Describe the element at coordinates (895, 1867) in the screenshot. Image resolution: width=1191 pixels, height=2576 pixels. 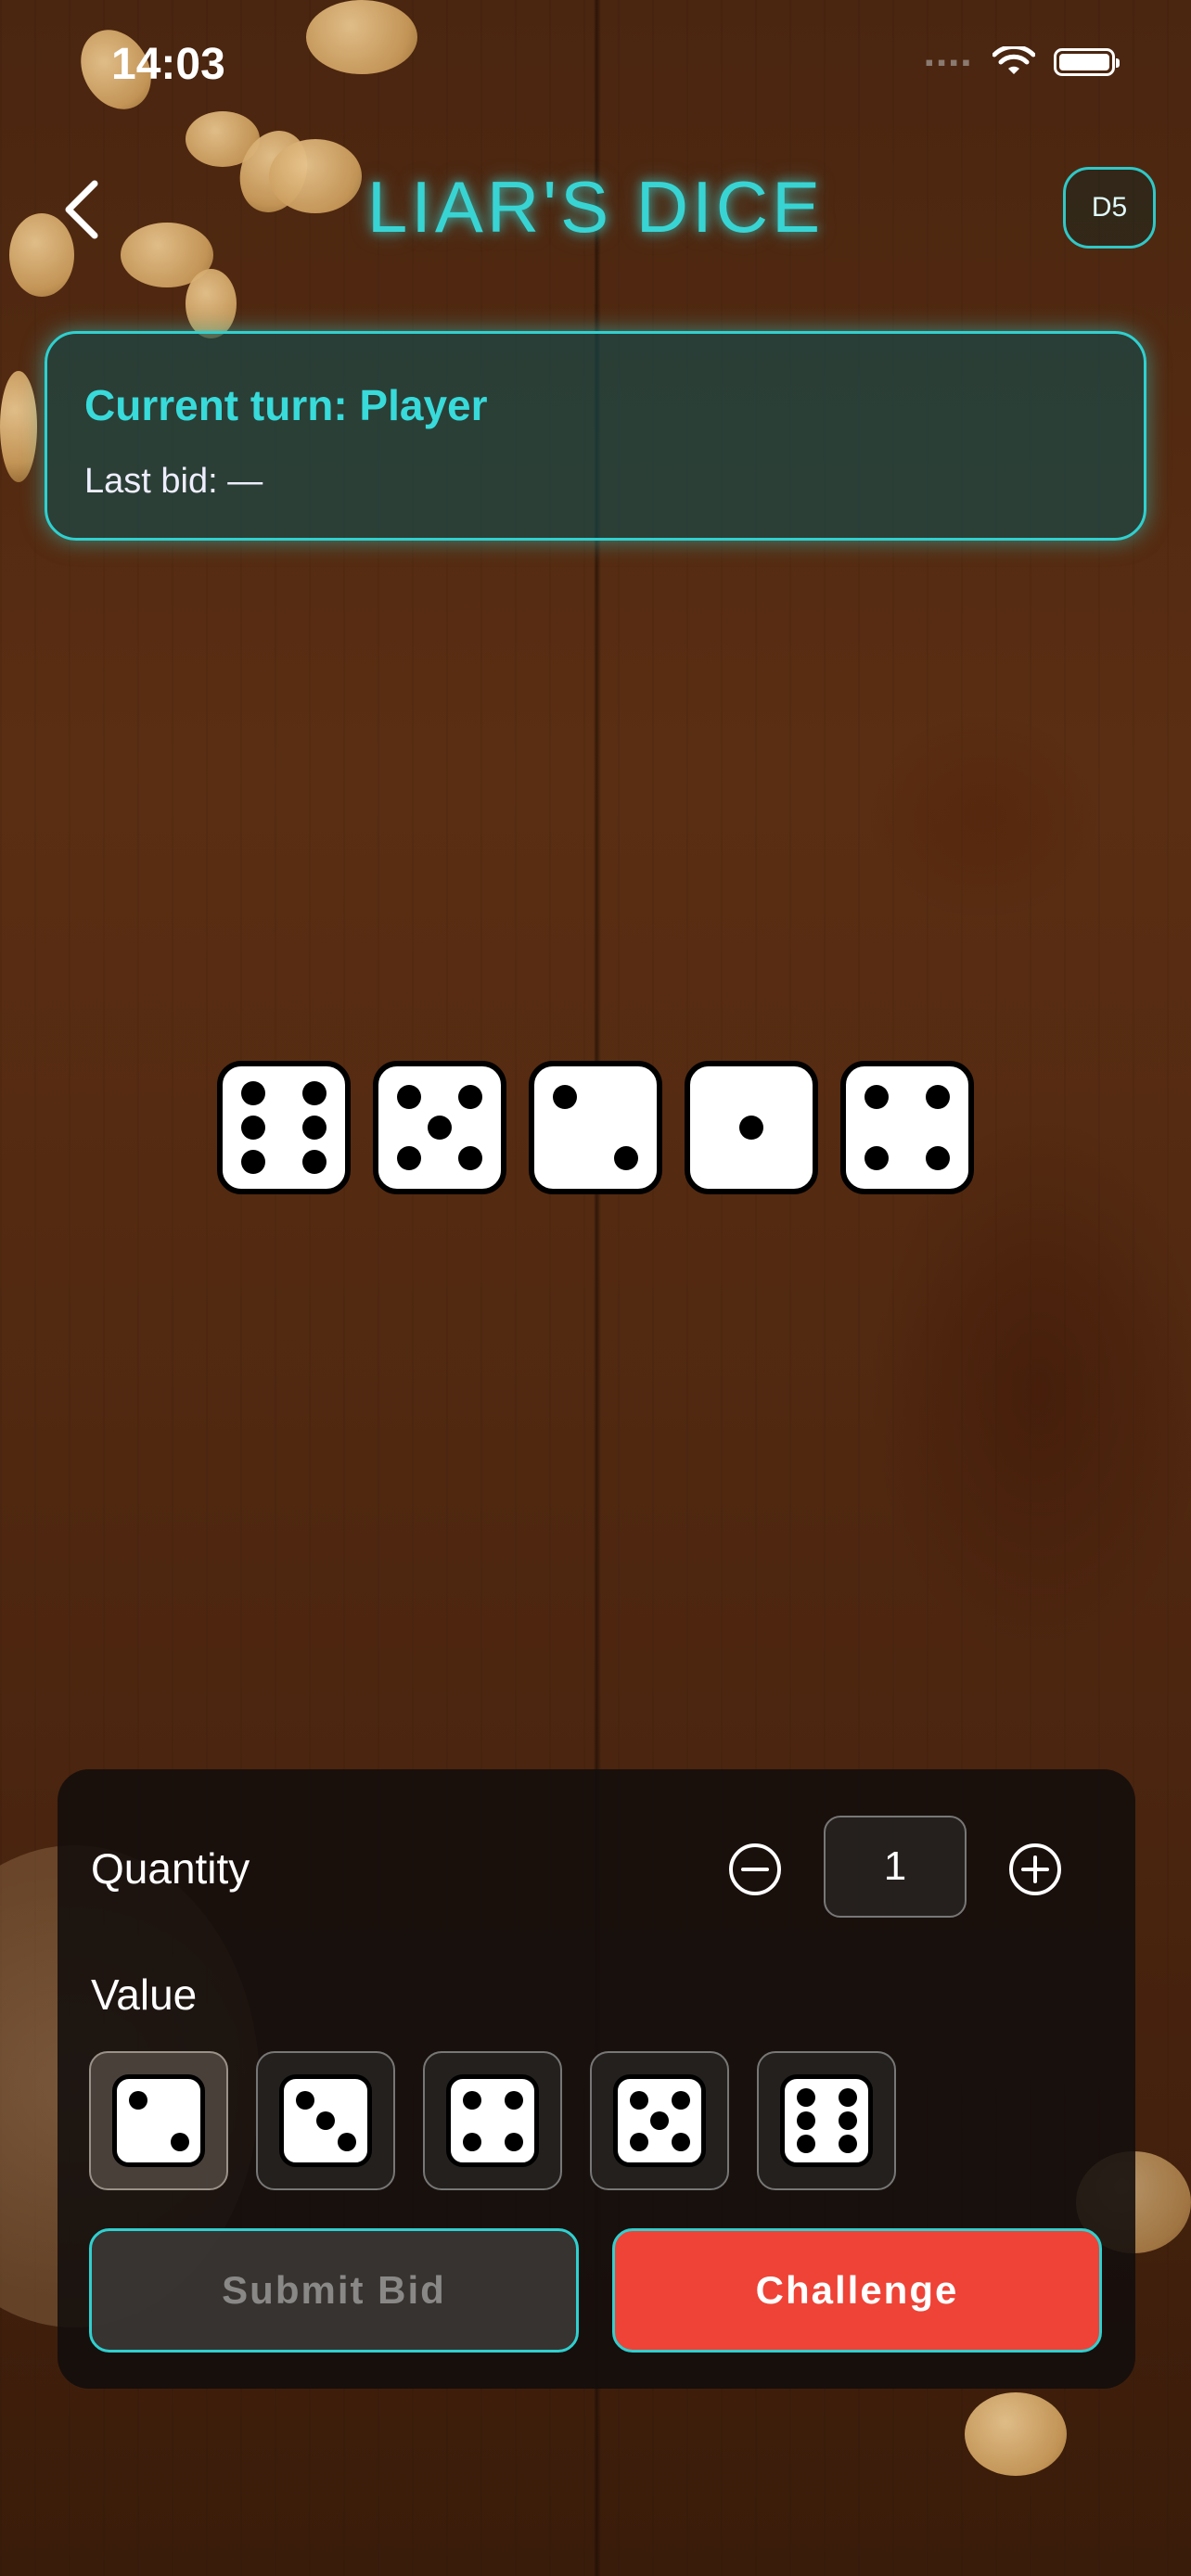
I see `quantity-field: 1` at that location.